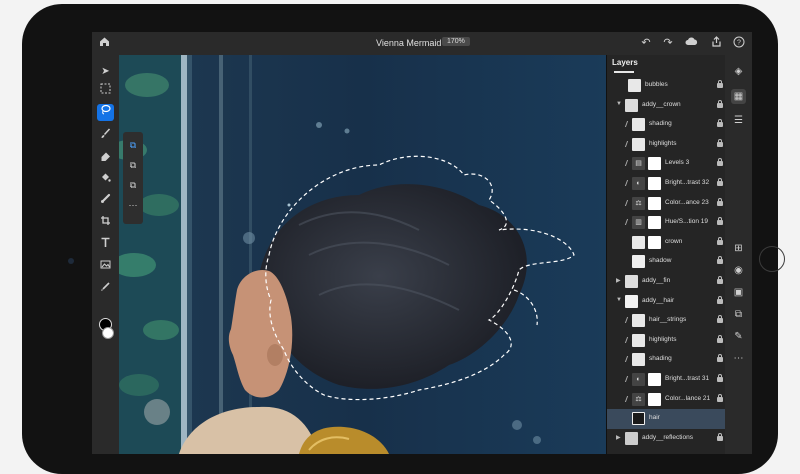 This screenshot has width=800, height=474. Describe the element at coordinates (738, 71) in the screenshot. I see `layers-icon: ◈` at that location.